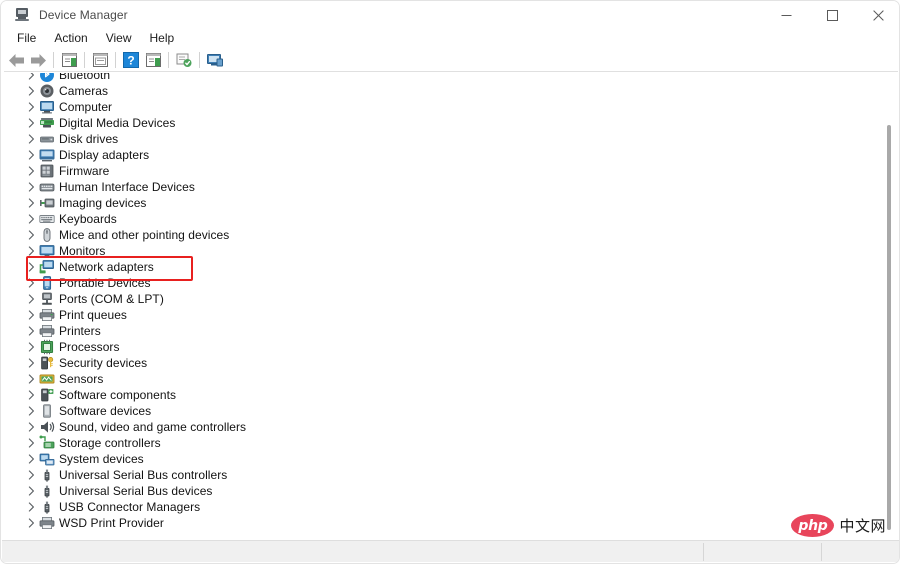  What do you see at coordinates (46, 78) in the screenshot?
I see `bluetooth-icon` at bounding box center [46, 78].